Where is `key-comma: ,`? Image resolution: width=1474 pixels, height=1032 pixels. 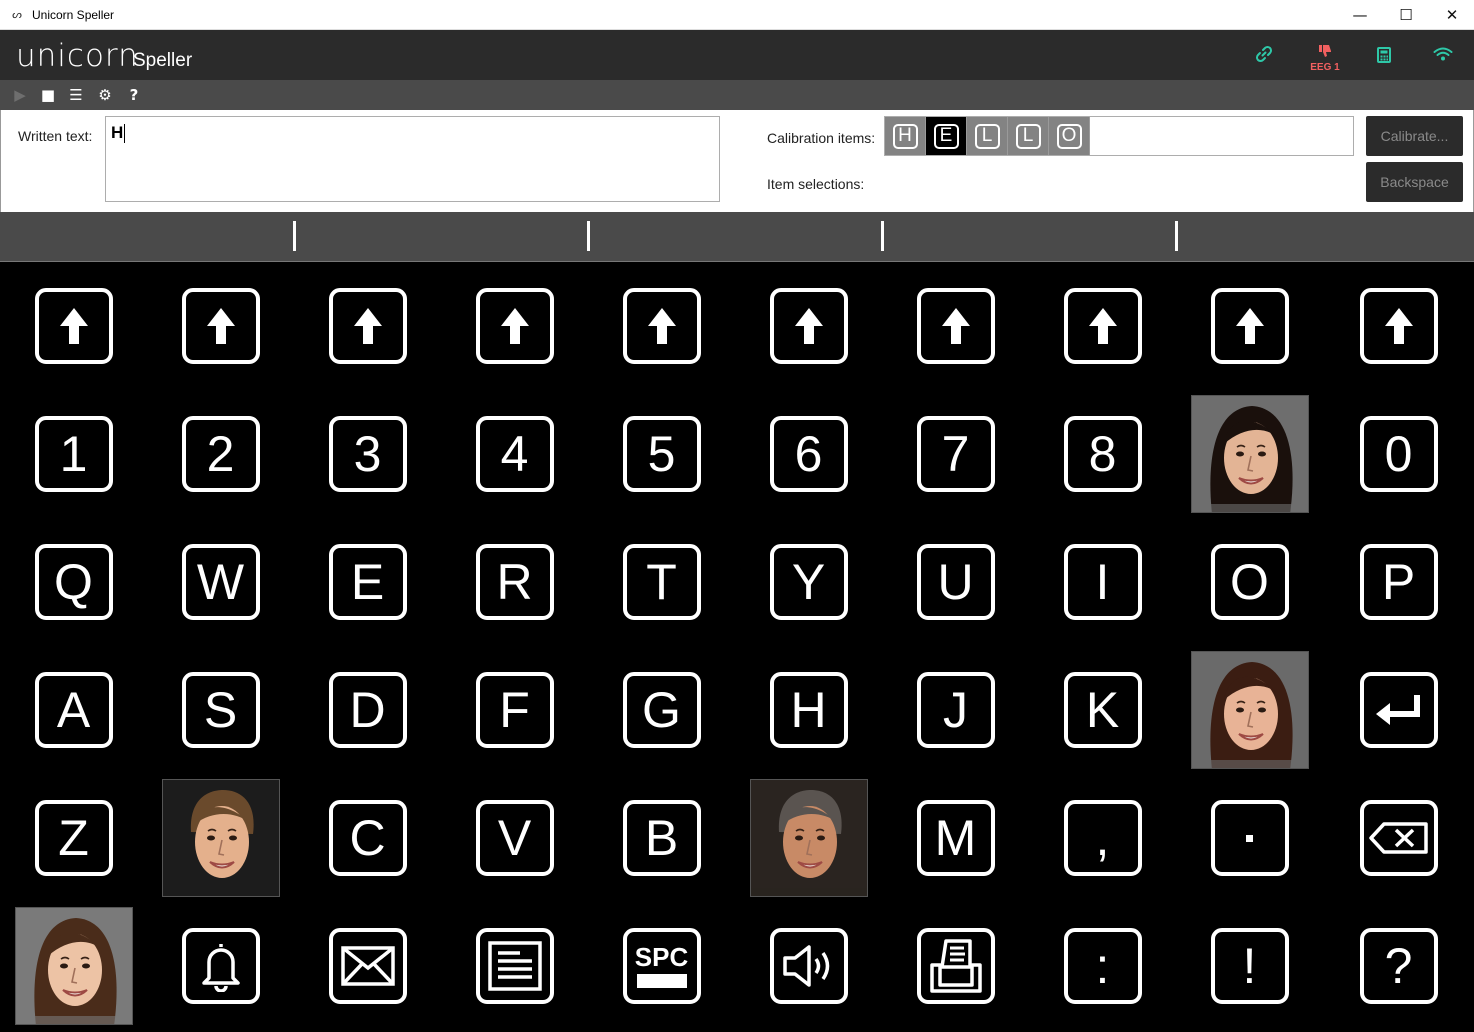
key-comma: , is located at coordinates (1102, 838).